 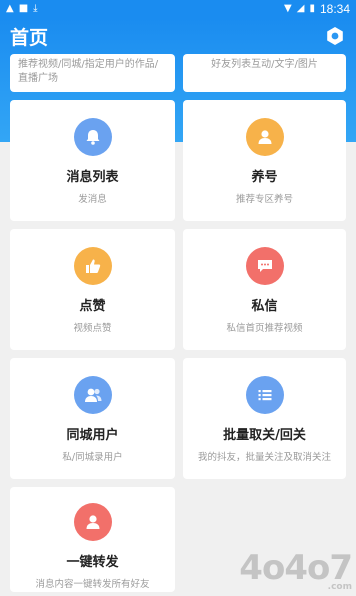 What do you see at coordinates (264, 73) in the screenshot?
I see `top-card-friends: 好友列表互动/文字/图片` at bounding box center [264, 73].